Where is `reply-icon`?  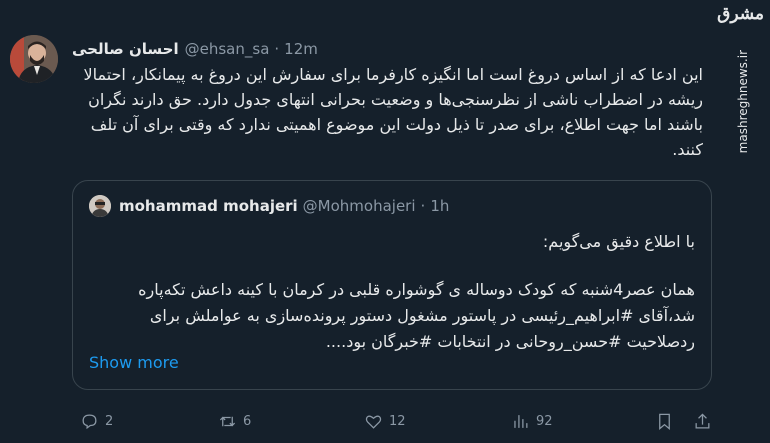 reply-icon is located at coordinates (89, 421).